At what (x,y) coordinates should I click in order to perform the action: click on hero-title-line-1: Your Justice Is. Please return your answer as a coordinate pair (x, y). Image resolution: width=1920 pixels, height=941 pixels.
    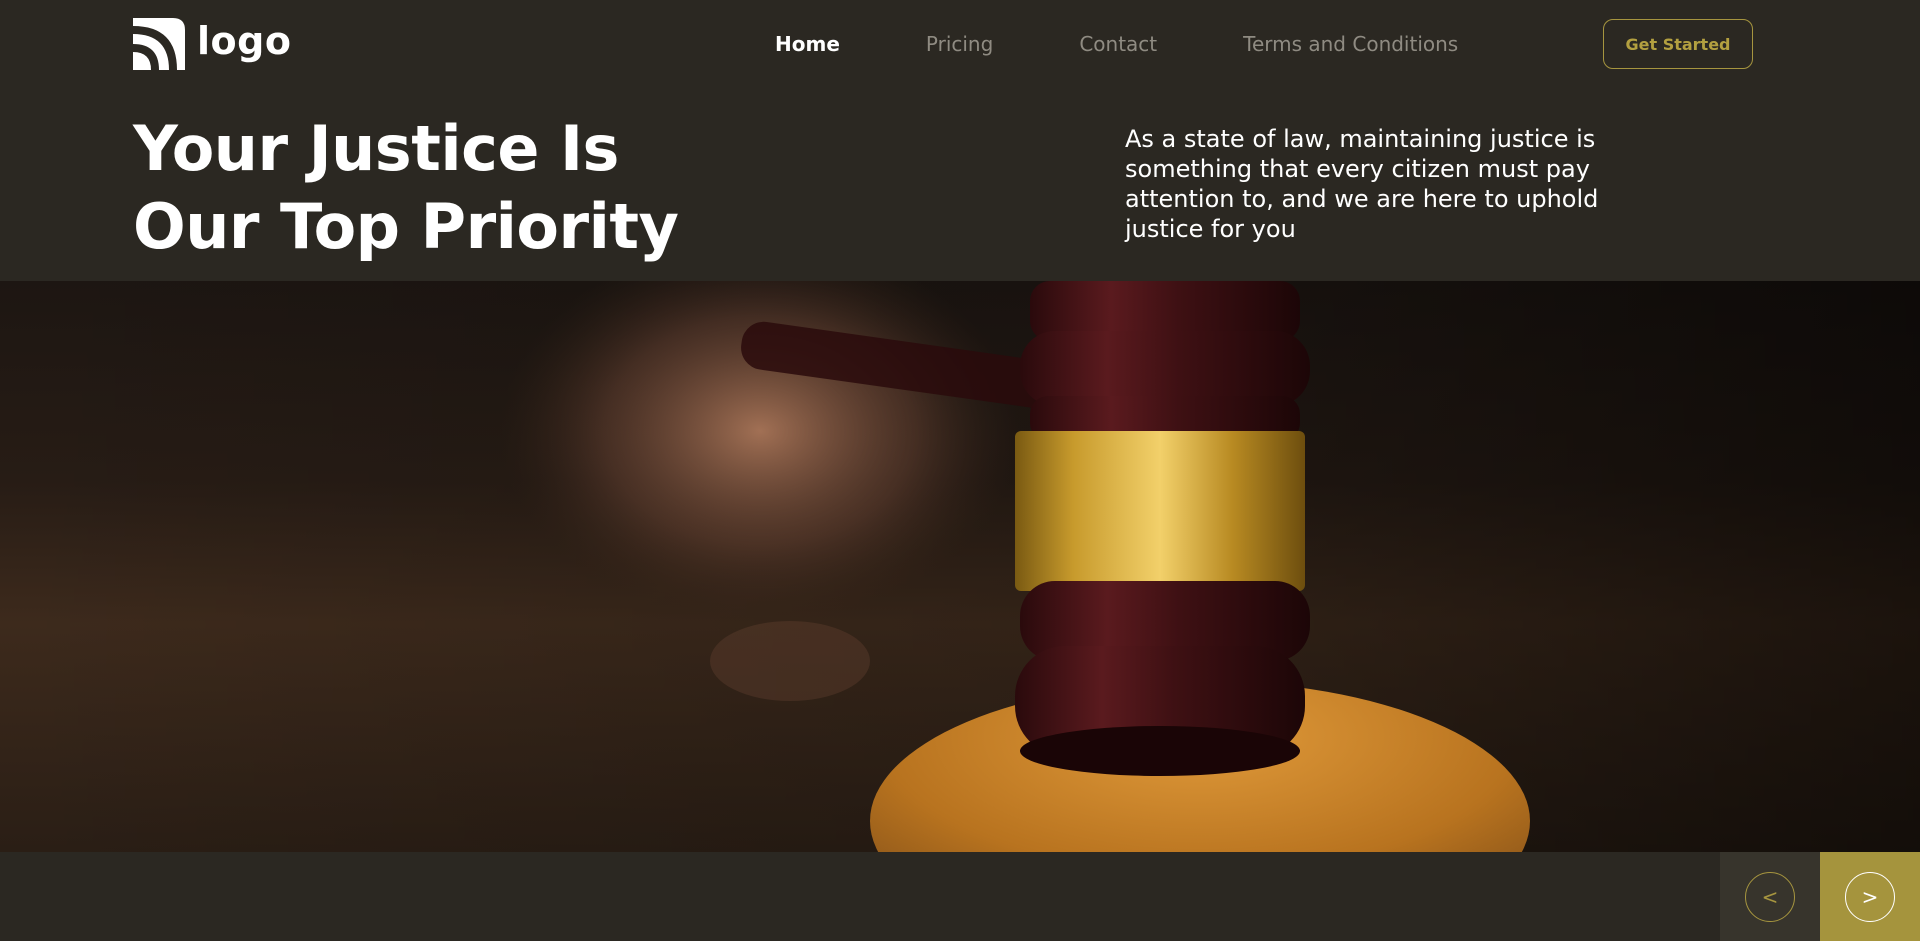
    Looking at the image, I should click on (376, 148).